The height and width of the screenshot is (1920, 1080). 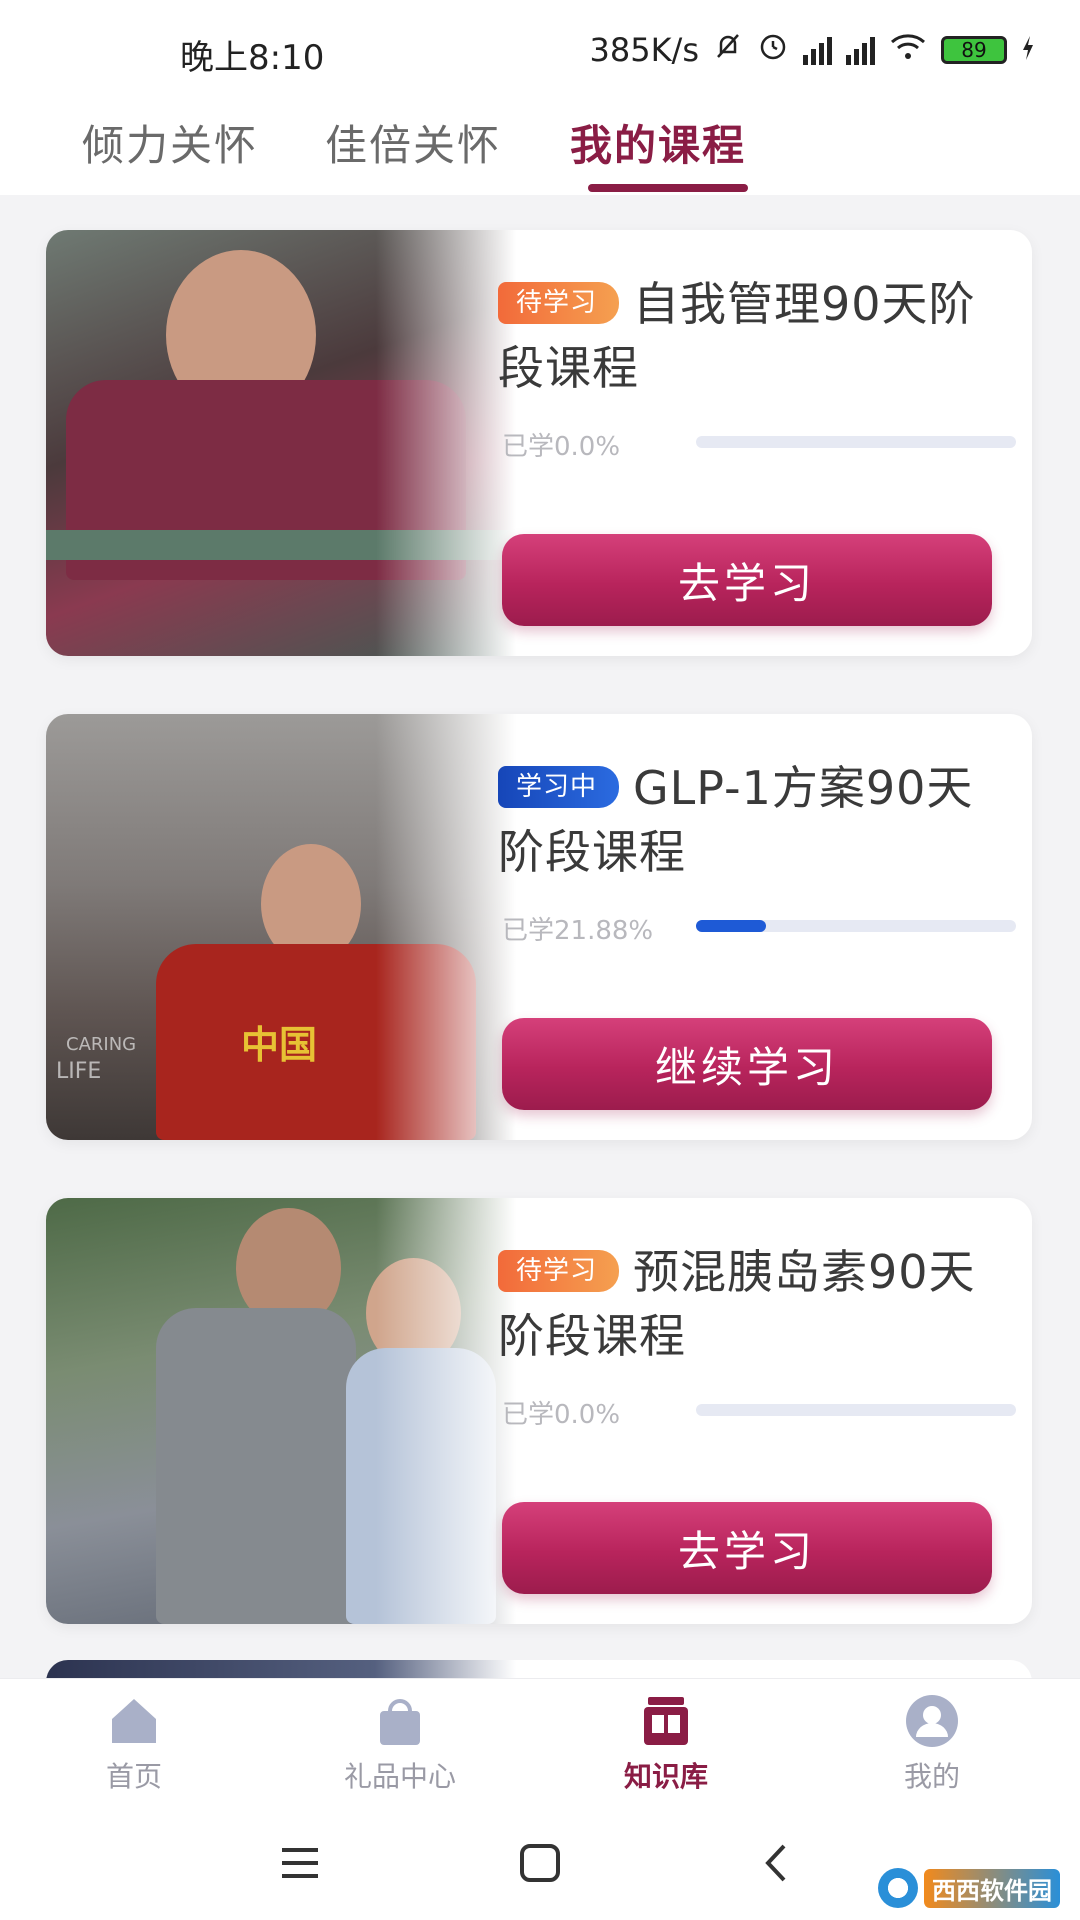 What do you see at coordinates (666, 1721) in the screenshot?
I see `book-icon` at bounding box center [666, 1721].